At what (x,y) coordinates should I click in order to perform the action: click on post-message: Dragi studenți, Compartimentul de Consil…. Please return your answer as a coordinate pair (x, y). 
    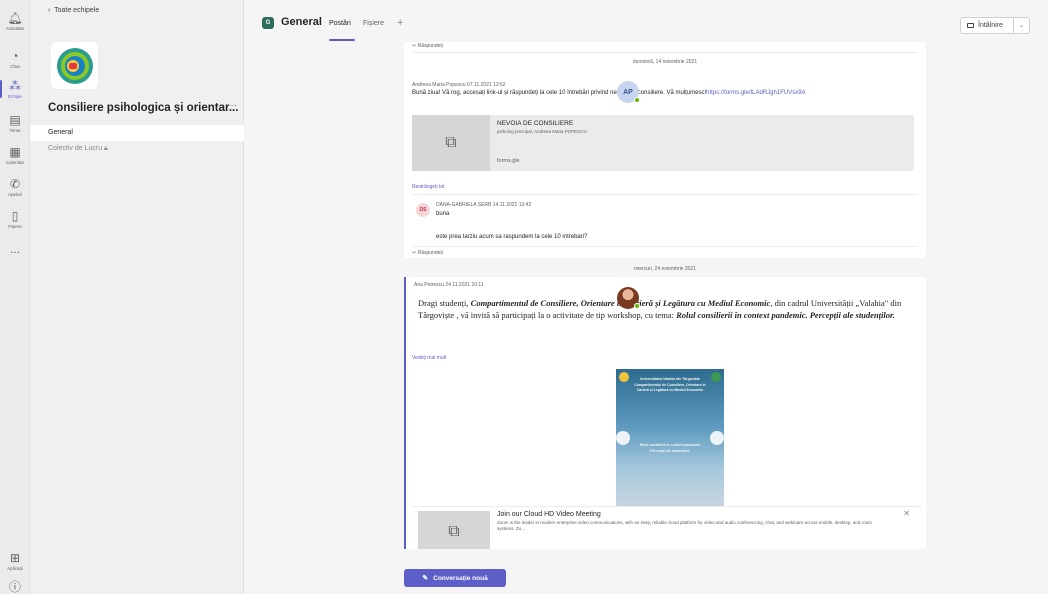
    Looking at the image, I should click on (668, 309).